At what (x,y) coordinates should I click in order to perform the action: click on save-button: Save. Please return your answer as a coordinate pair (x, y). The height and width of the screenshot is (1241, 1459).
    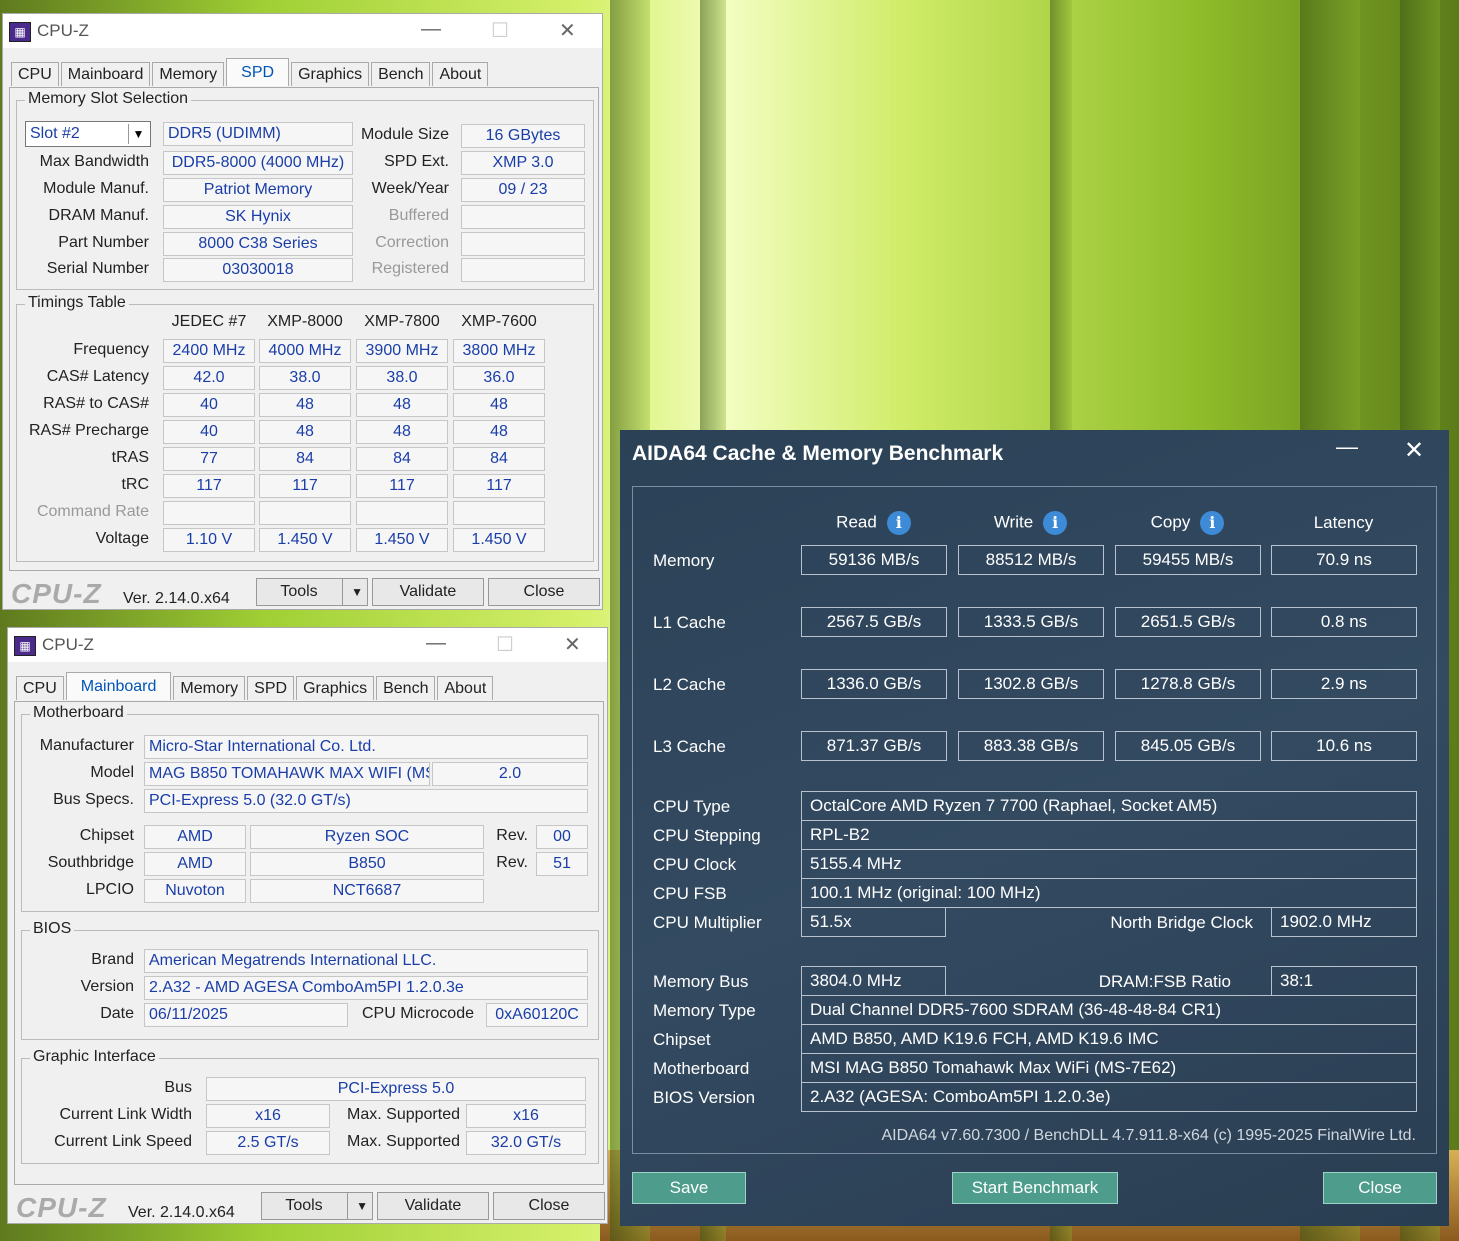
    Looking at the image, I should click on (689, 1188).